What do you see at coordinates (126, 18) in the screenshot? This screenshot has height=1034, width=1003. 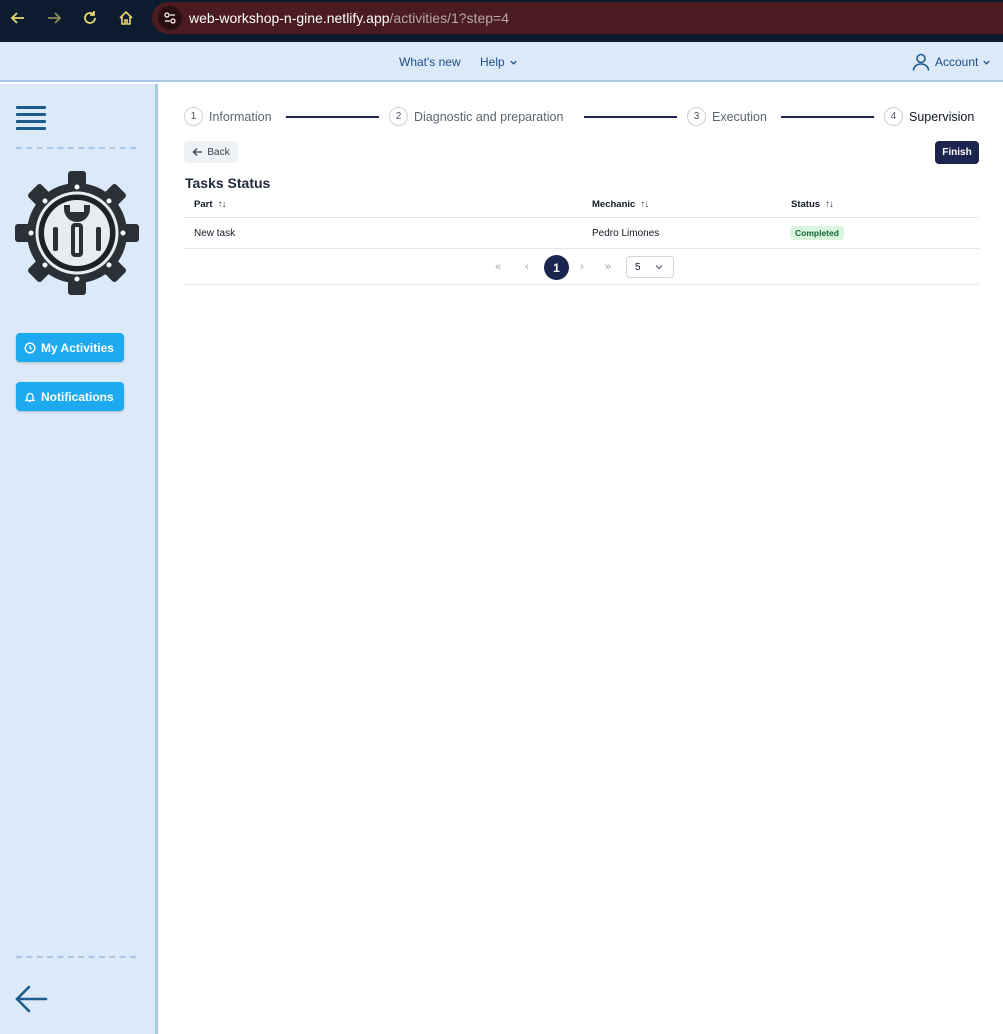 I see `home-icon` at bounding box center [126, 18].